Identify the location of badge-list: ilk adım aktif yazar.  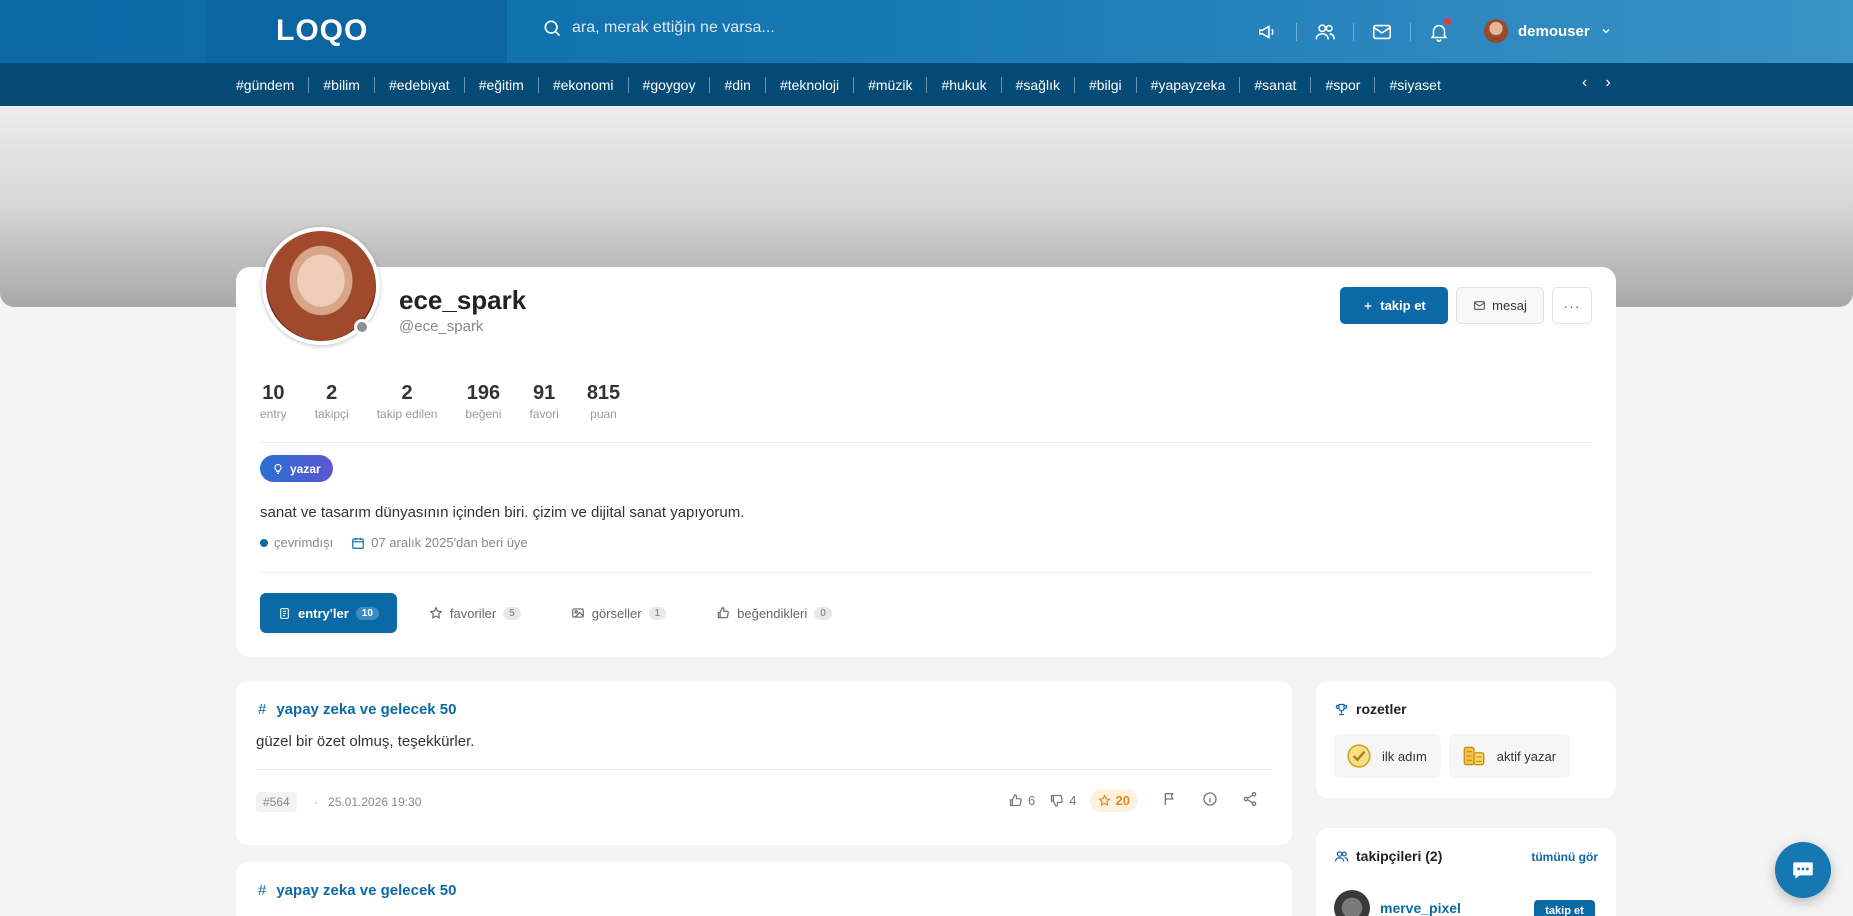
(1452, 756).